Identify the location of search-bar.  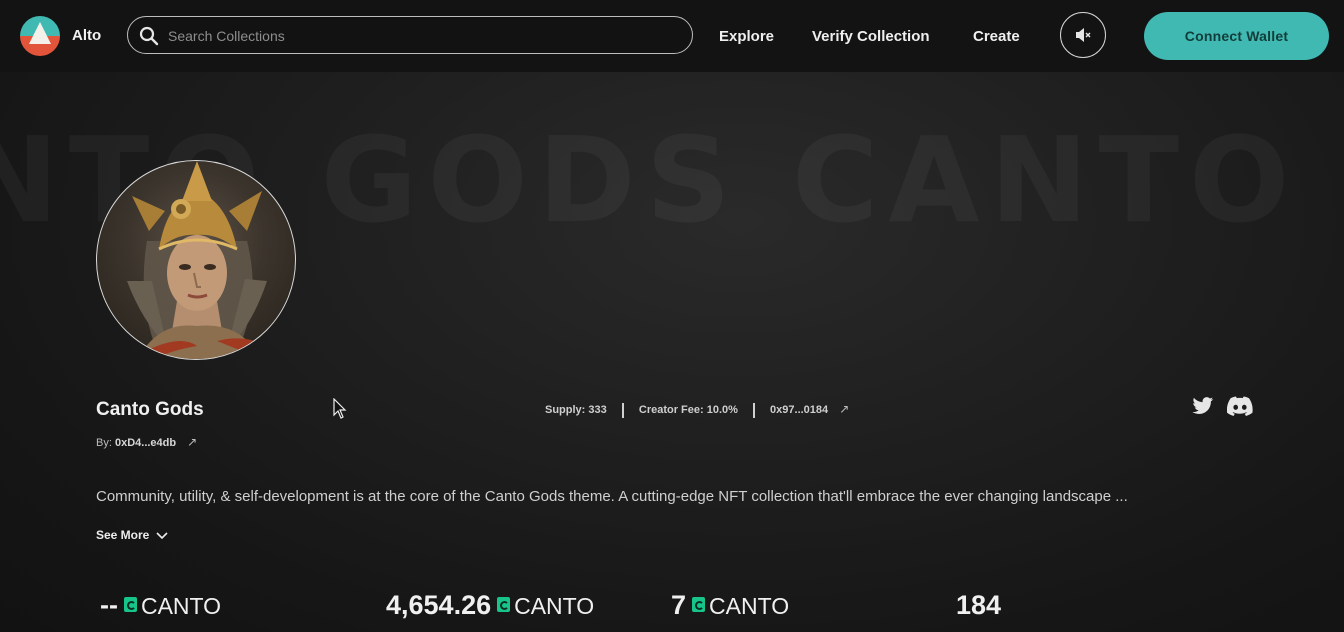
(410, 35).